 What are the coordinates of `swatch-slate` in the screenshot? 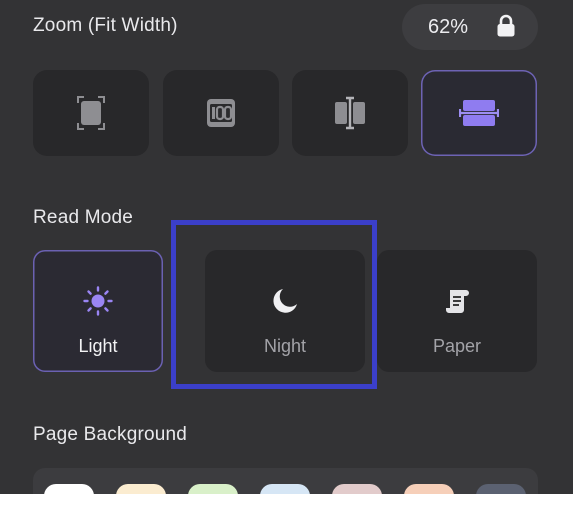 It's located at (501, 489).